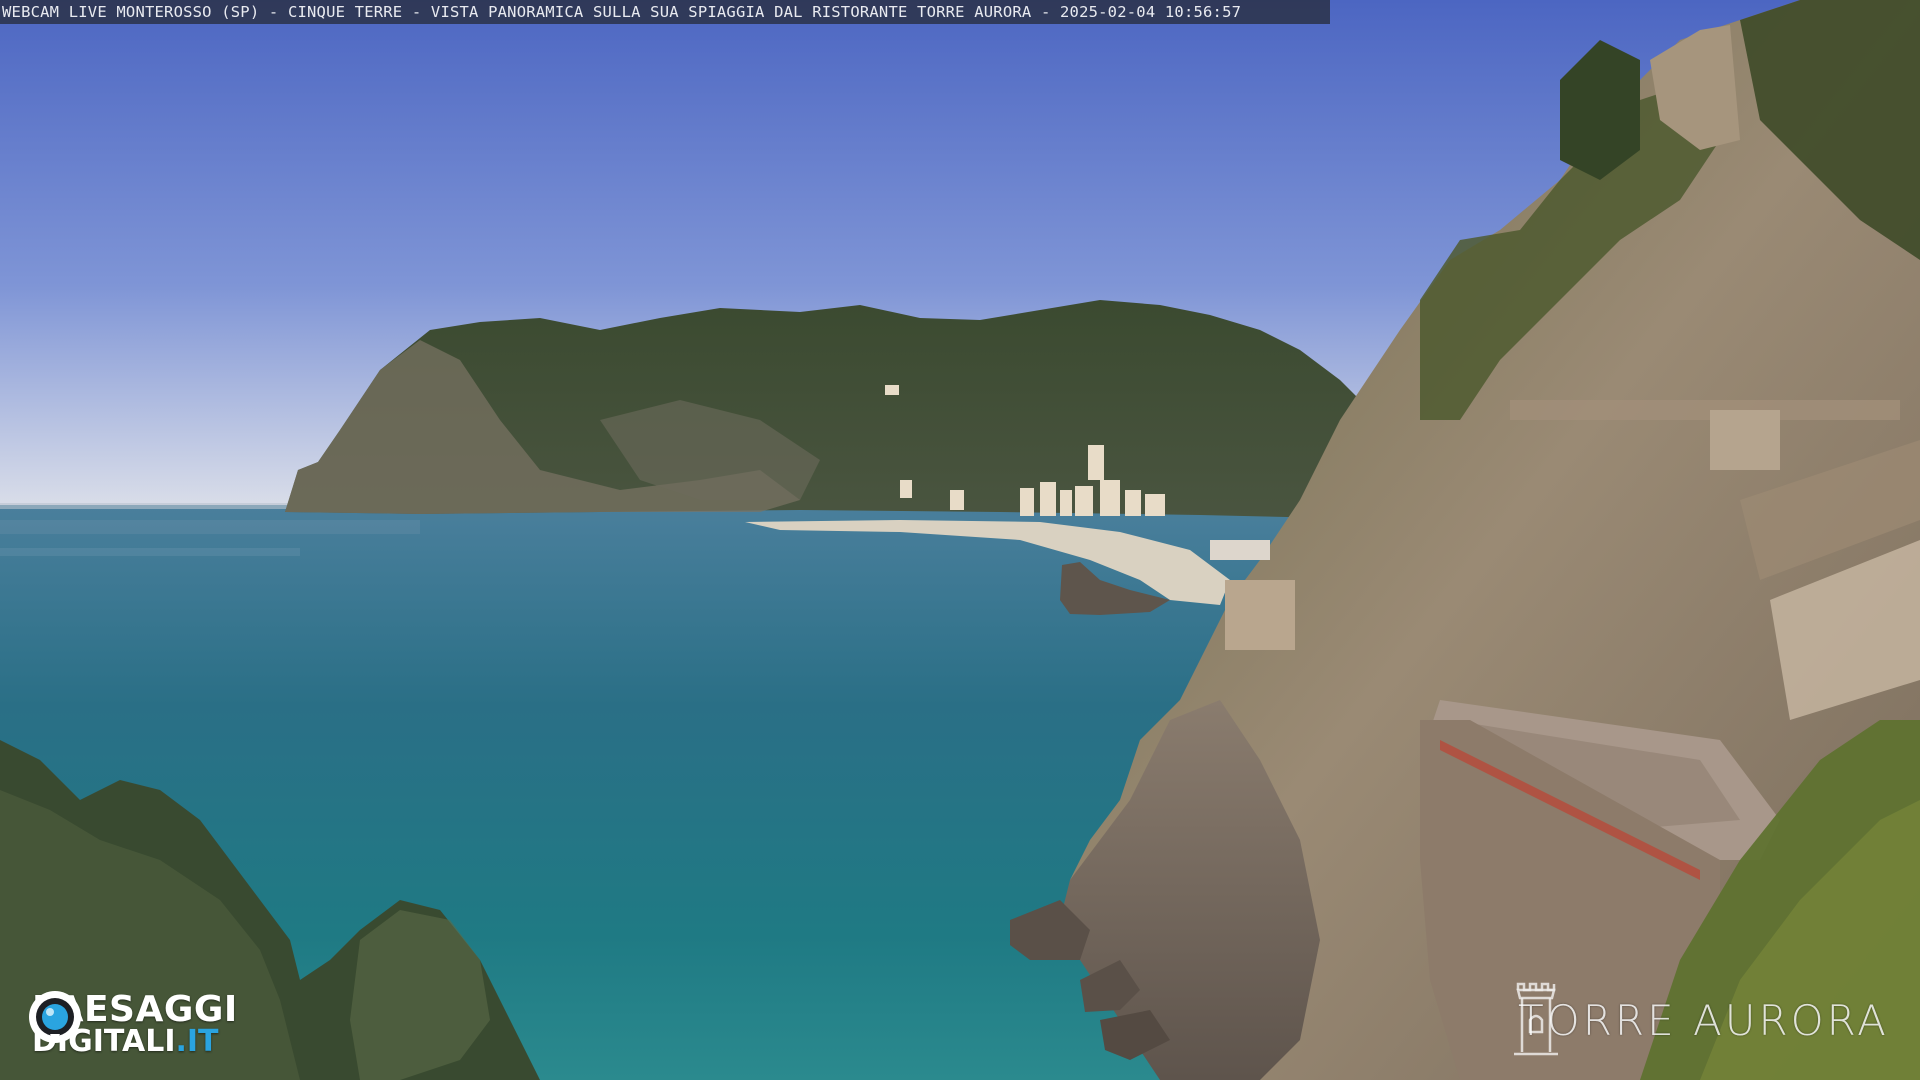 The height and width of the screenshot is (1080, 1920). I want to click on paesaggi-digitali-logo: PAESAGGI DIGITALI.IT, so click(132, 1024).